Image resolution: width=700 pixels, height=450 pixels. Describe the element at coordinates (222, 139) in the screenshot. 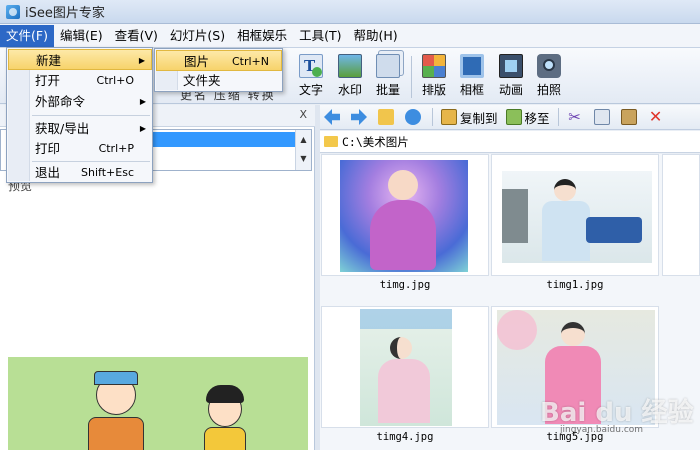

I see `selected-folder-row` at that location.